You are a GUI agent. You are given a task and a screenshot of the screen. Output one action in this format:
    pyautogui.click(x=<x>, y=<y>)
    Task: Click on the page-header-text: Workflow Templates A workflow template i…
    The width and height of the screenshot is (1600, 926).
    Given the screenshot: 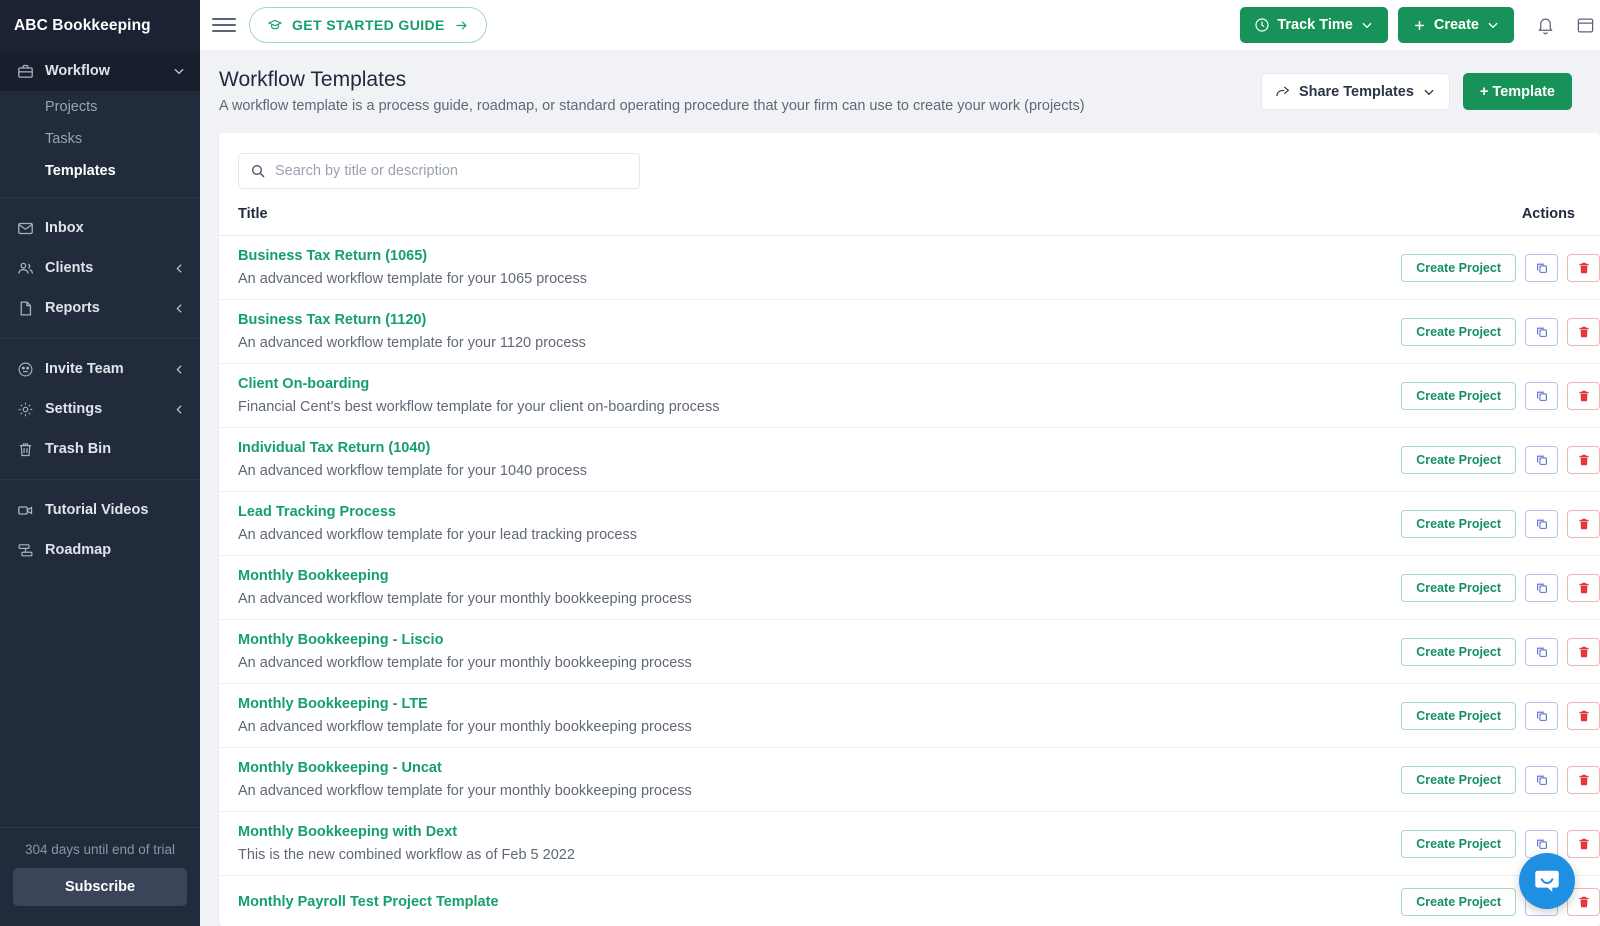 What is the action you would take?
    pyautogui.click(x=740, y=91)
    